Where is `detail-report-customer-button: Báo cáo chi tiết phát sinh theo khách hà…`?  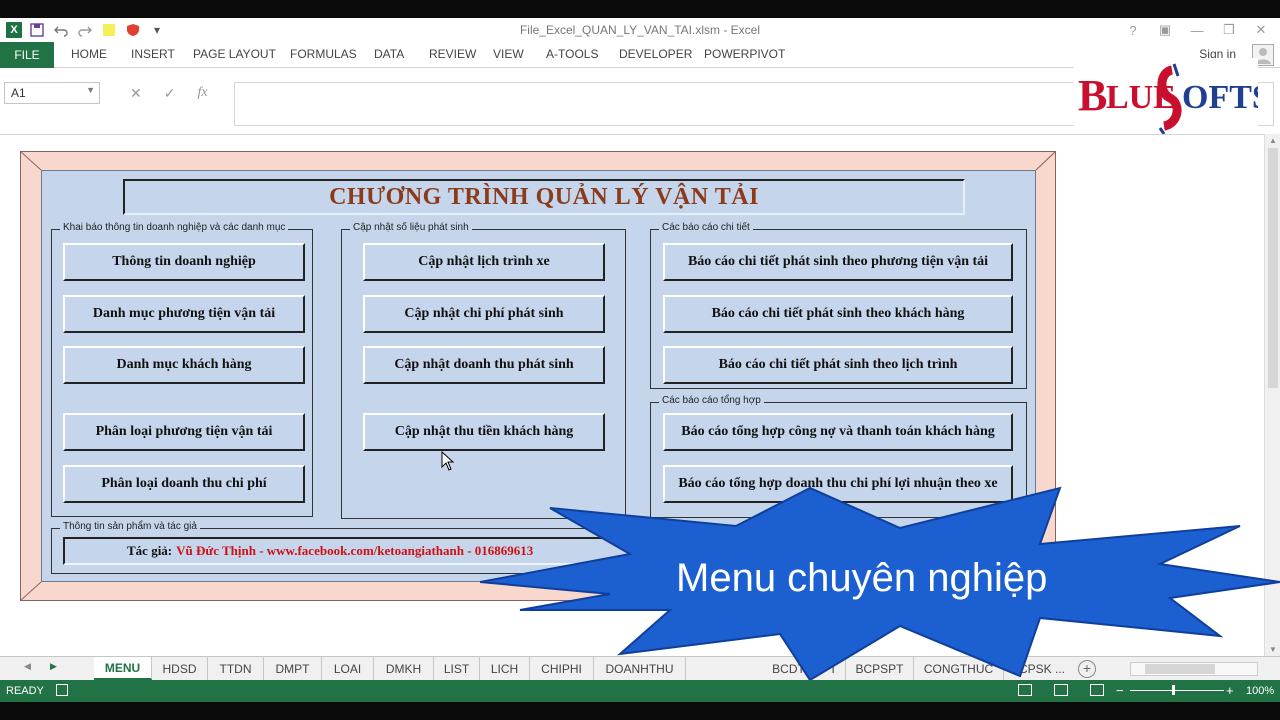 detail-report-customer-button: Báo cáo chi tiết phát sinh theo khách hà… is located at coordinates (838, 314).